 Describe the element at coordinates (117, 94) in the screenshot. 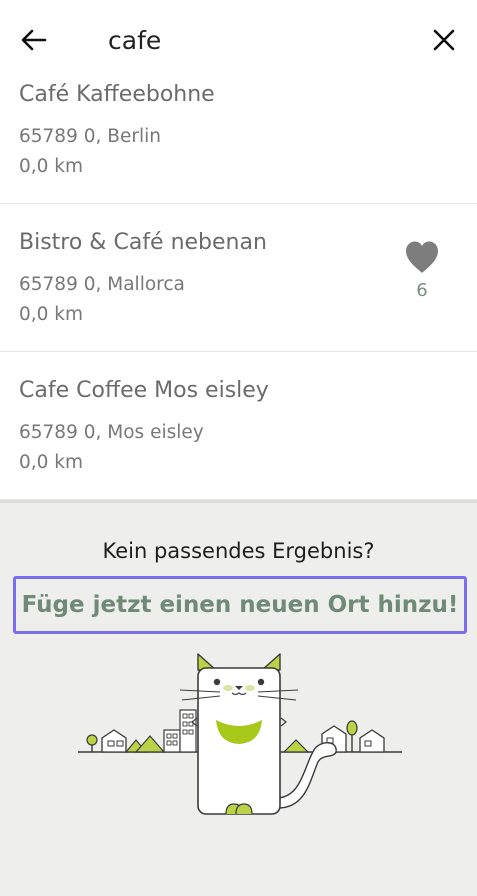

I see `result-name: Café Kaffeebohne` at that location.